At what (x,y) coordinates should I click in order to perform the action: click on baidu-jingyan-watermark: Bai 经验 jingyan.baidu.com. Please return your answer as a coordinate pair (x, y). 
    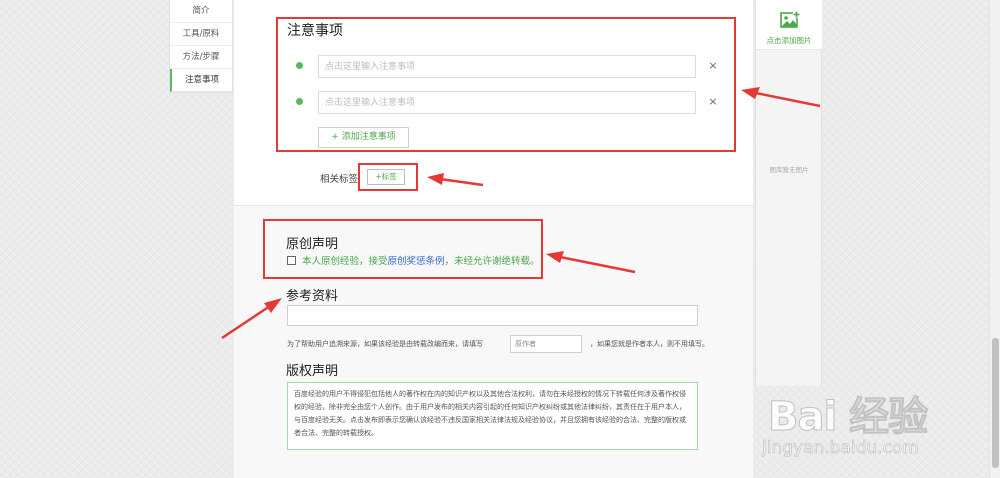
    Looking at the image, I should click on (878, 429).